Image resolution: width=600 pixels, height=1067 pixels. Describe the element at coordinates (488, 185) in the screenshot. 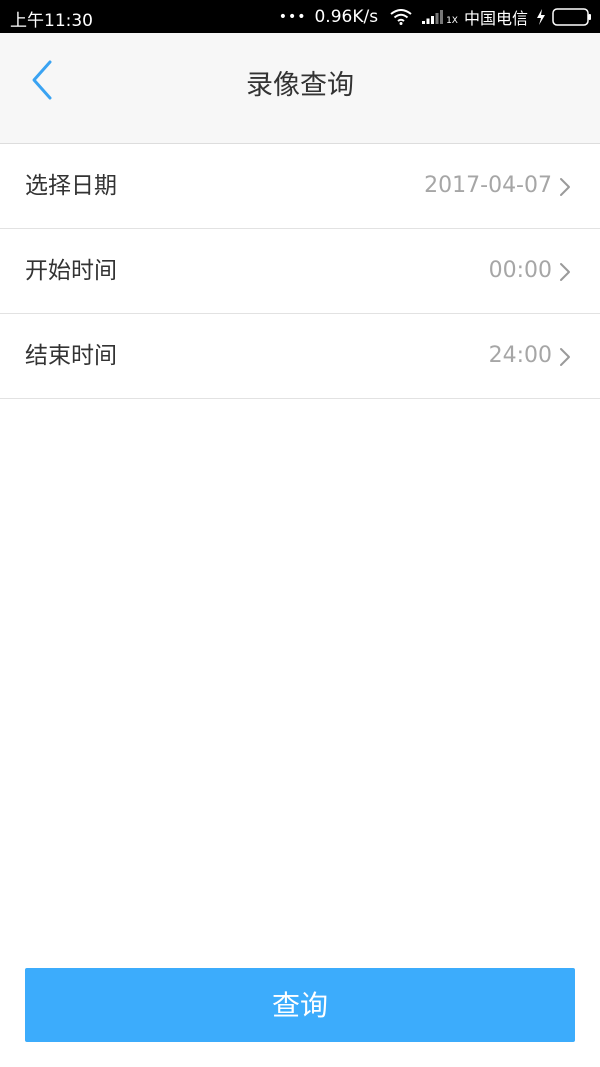

I see `row-value: 2017-04-07` at that location.